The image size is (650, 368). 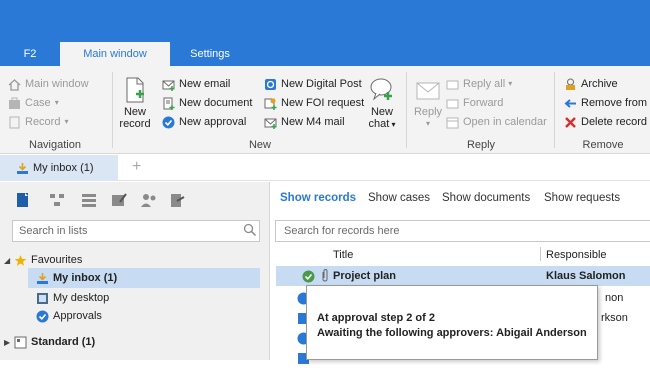 I want to click on case-icon, so click(x=14, y=103).